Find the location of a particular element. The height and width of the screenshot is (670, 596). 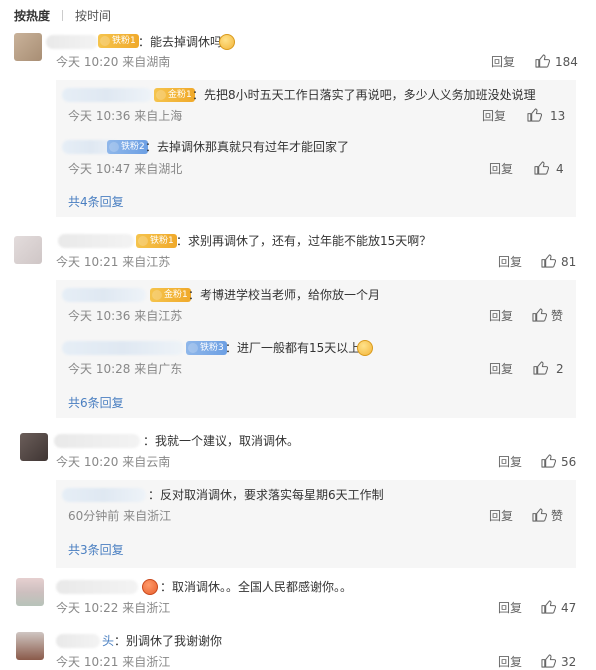

fan-badge: 铁粉3 is located at coordinates (206, 348).